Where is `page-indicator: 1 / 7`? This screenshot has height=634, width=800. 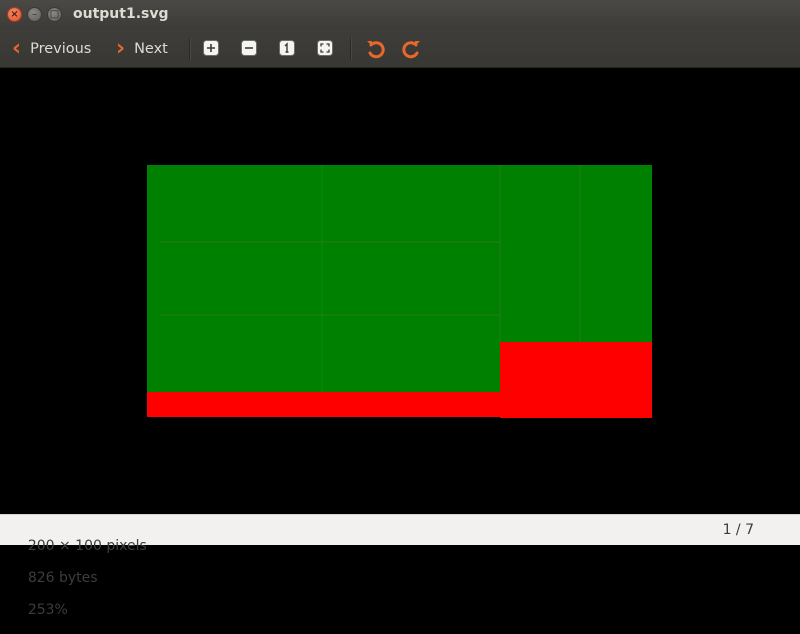 page-indicator: 1 / 7 is located at coordinates (738, 530).